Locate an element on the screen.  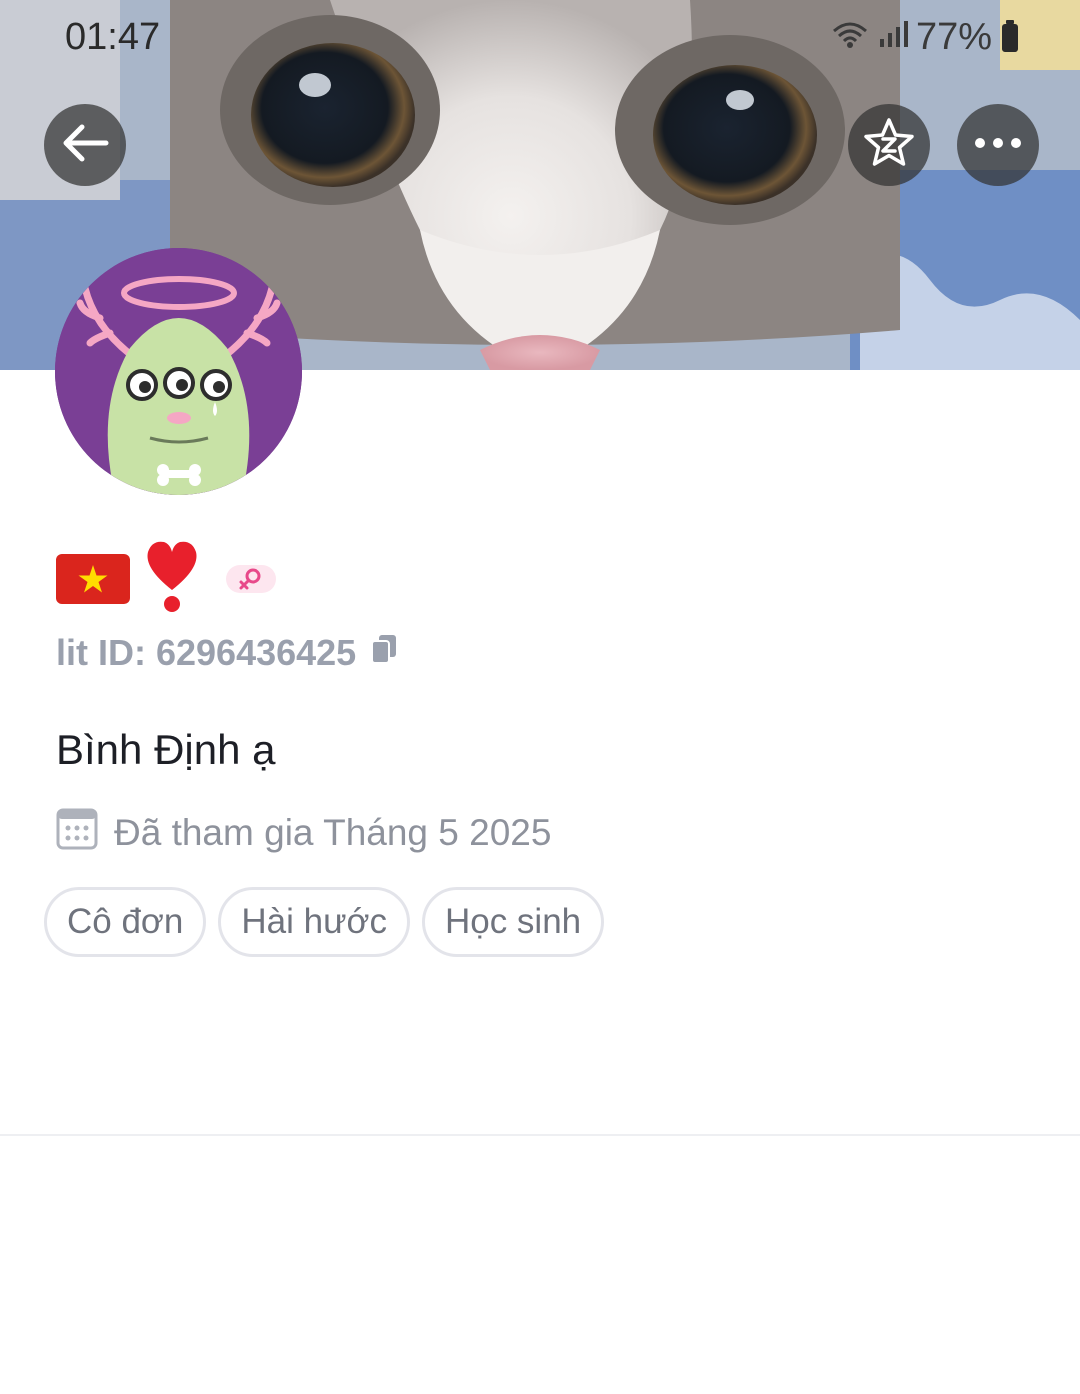
status-bar: 01:47 77% is located at coordinates (540, 38).